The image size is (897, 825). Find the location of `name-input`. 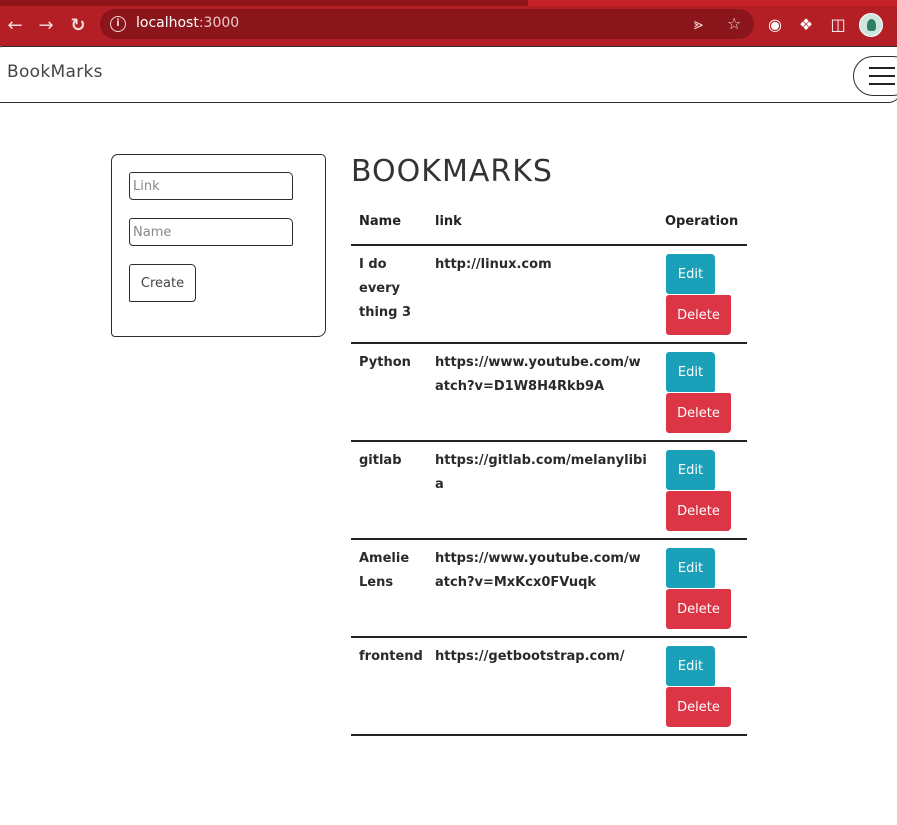

name-input is located at coordinates (211, 232).